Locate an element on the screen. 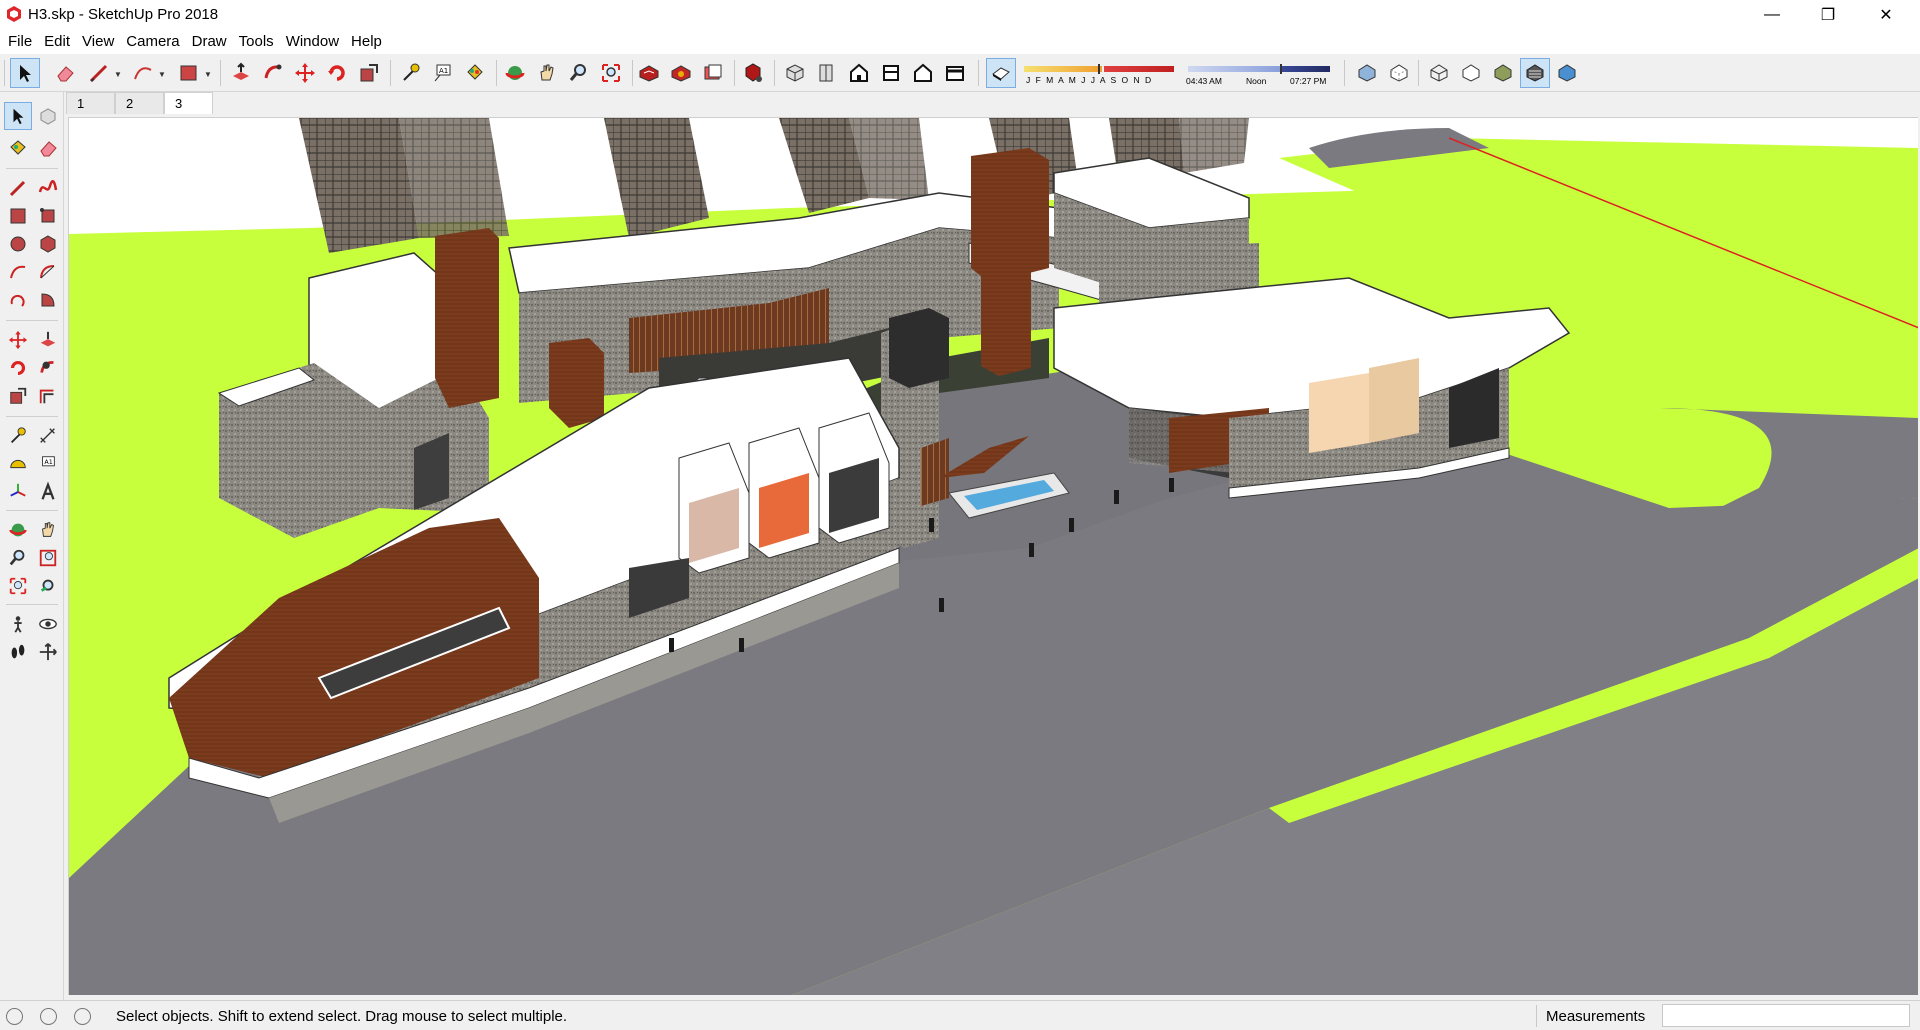 The height and width of the screenshot is (1030, 1920). left-freehand-tool is located at coordinates (48, 188).